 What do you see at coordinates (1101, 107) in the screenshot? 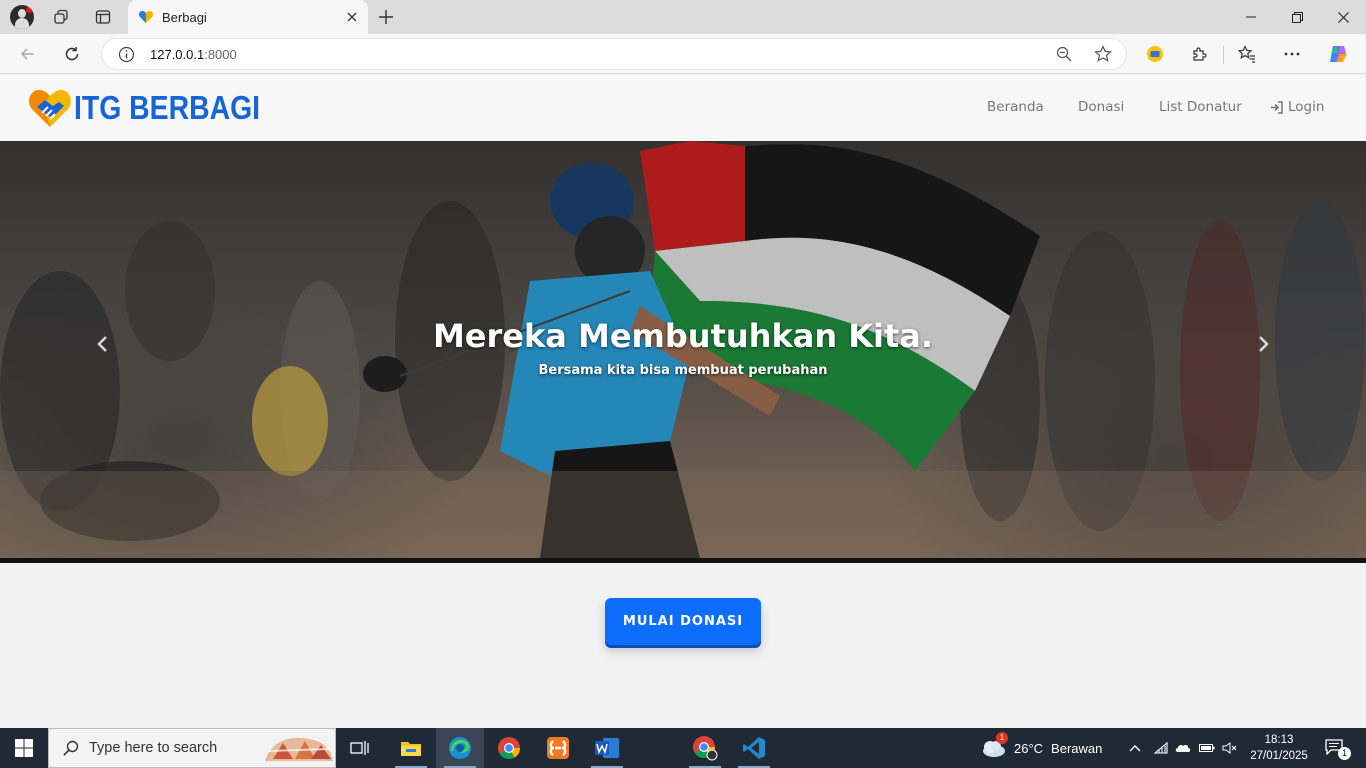
I see `nav-link-donasi: Donasi` at bounding box center [1101, 107].